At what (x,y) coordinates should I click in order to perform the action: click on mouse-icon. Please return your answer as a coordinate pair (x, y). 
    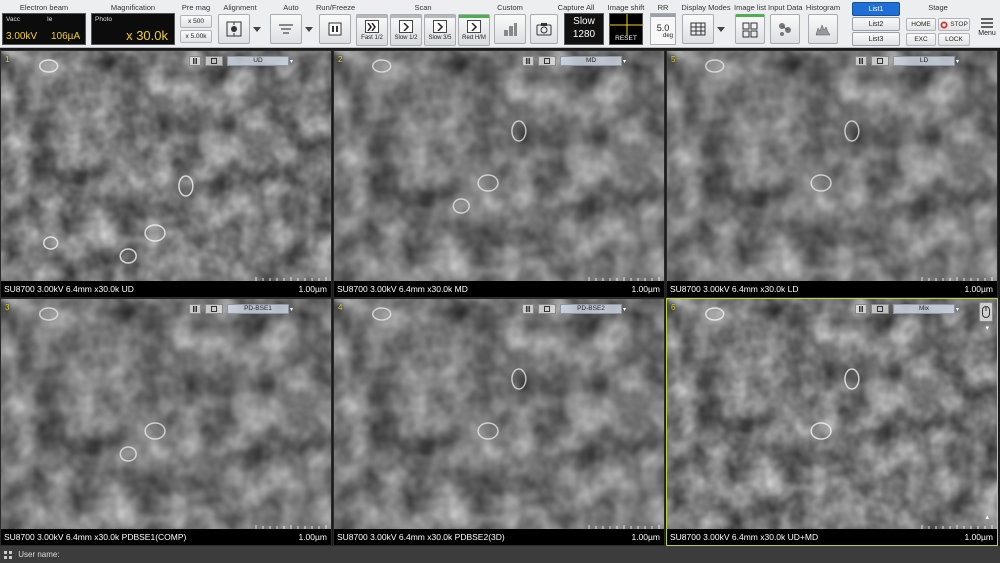
    Looking at the image, I should click on (986, 312).